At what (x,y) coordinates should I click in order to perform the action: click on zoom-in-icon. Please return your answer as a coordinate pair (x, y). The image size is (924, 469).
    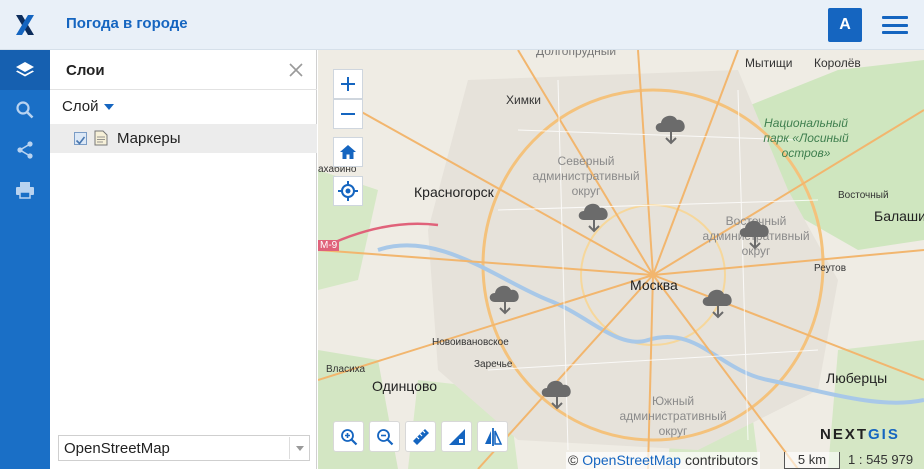
    Looking at the image, I should click on (348, 84).